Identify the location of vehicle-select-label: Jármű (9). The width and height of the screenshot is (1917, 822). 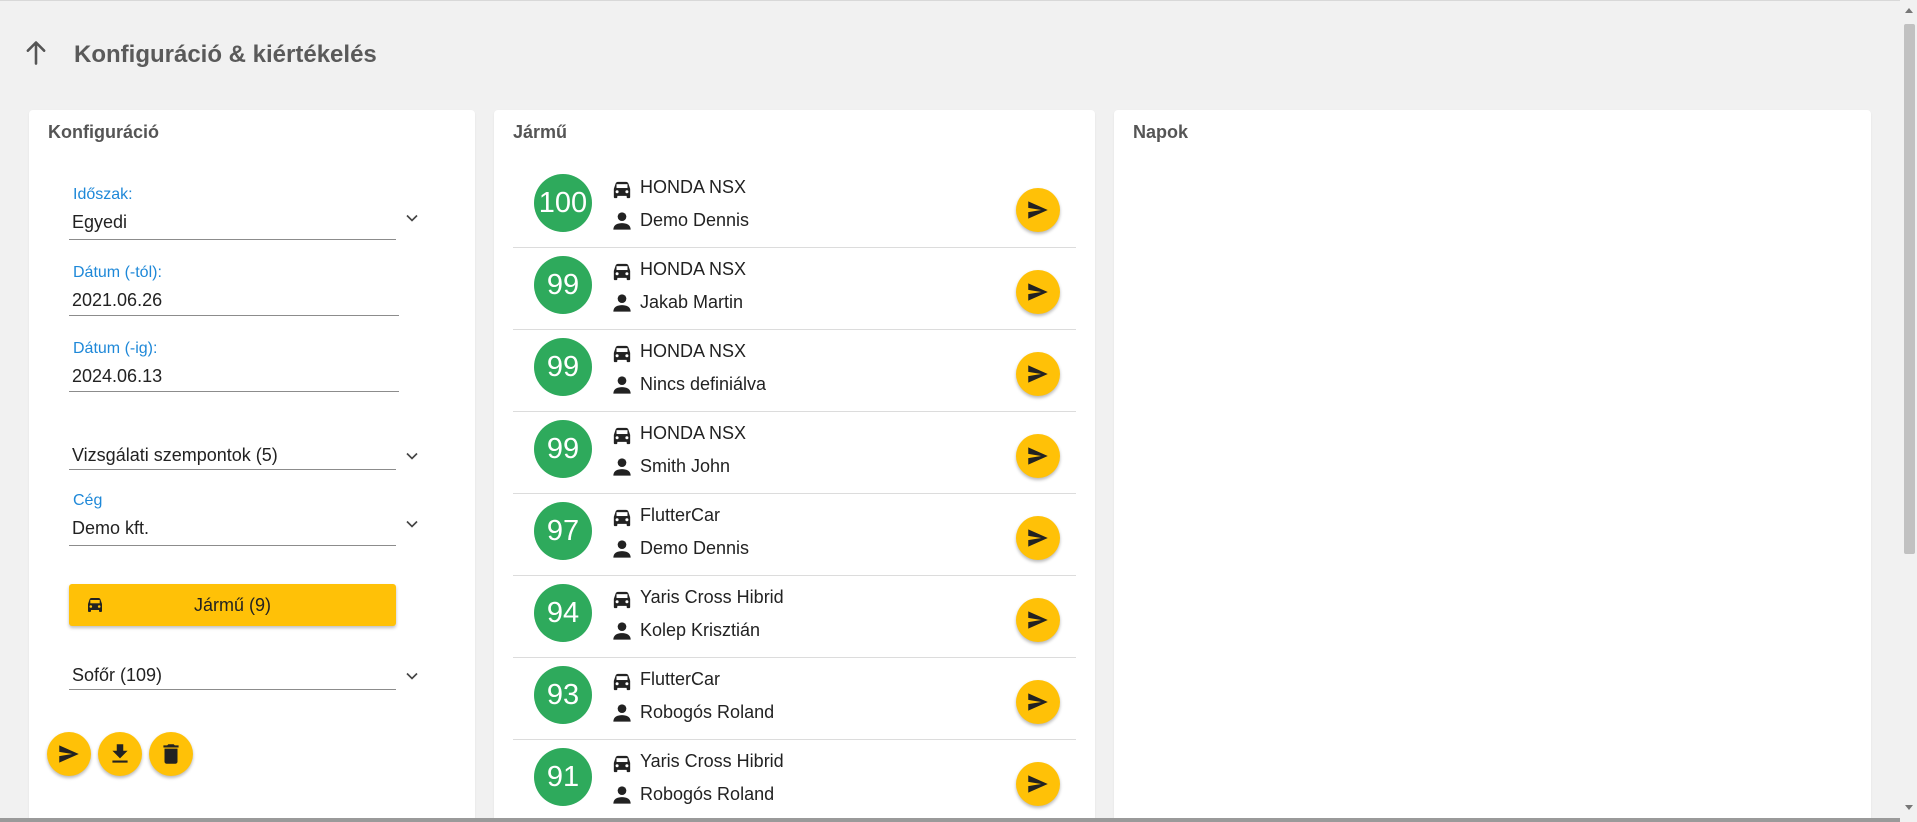
(232, 605).